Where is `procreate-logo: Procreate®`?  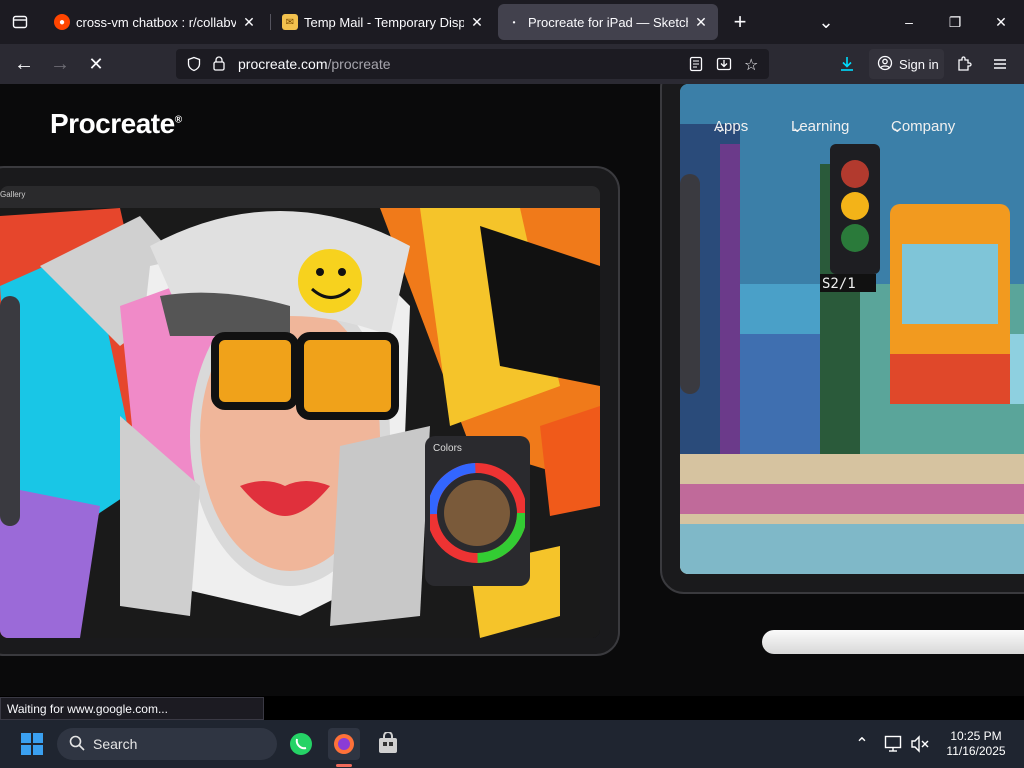
procreate-logo: Procreate® is located at coordinates (116, 124).